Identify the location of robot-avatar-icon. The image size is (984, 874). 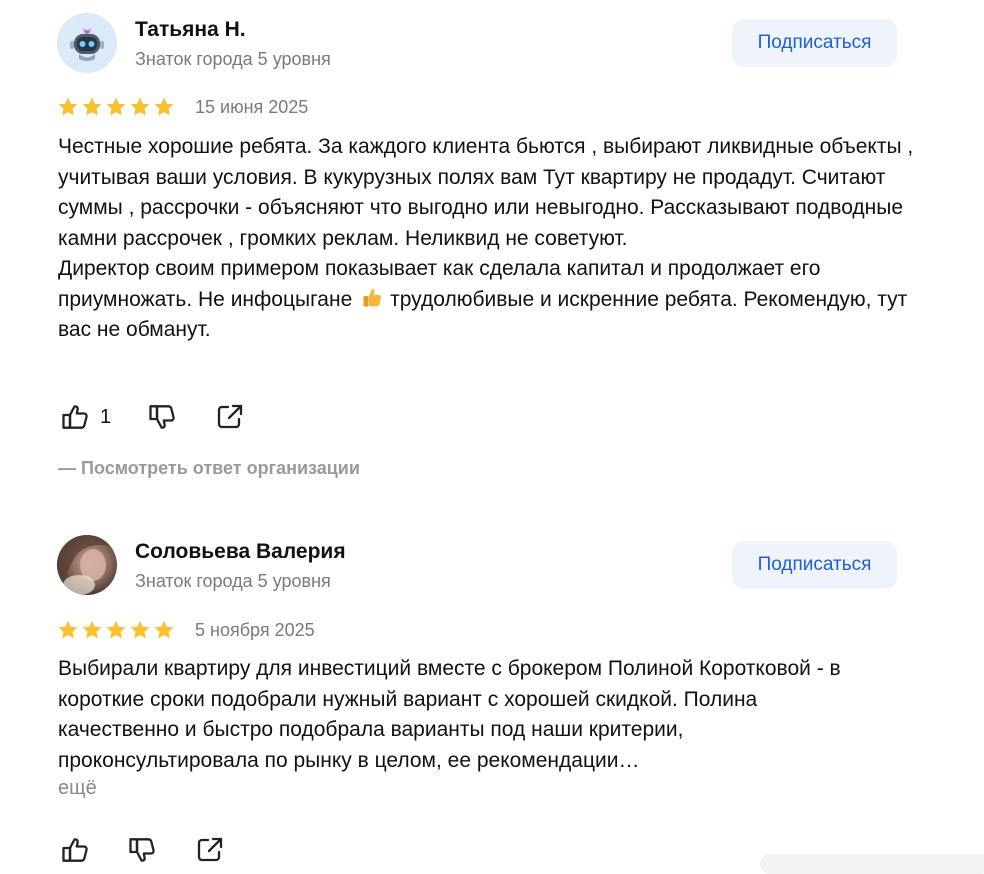
(87, 43).